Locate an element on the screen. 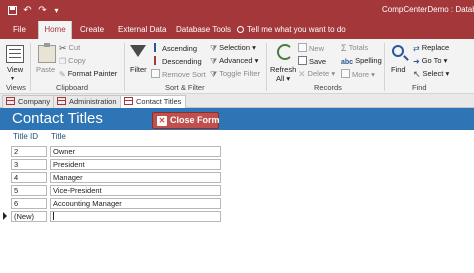 The height and width of the screenshot is (273, 474). table-row: 5 Vice-President is located at coordinates (111, 190).